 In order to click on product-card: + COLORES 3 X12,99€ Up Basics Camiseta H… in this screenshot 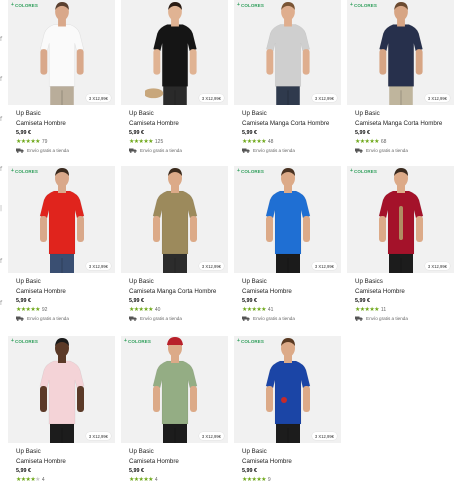, I will do `click(400, 251)`.